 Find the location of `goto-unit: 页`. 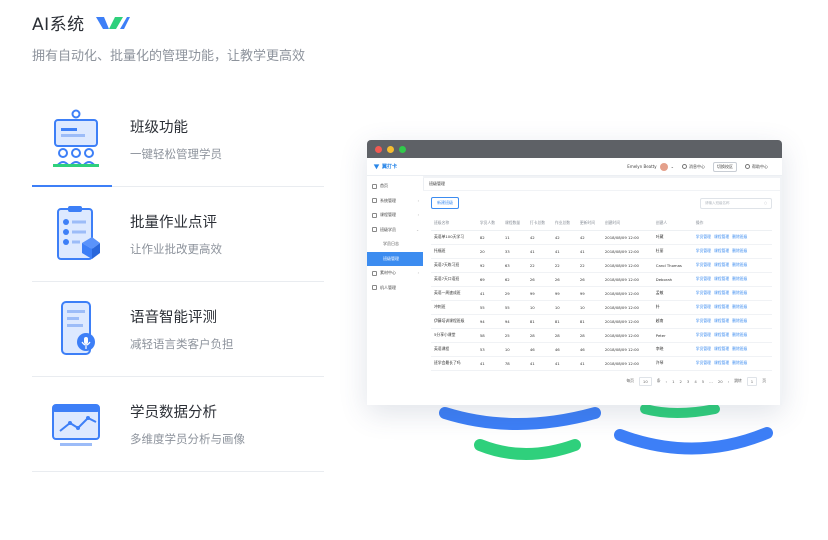

goto-unit: 页 is located at coordinates (764, 380).